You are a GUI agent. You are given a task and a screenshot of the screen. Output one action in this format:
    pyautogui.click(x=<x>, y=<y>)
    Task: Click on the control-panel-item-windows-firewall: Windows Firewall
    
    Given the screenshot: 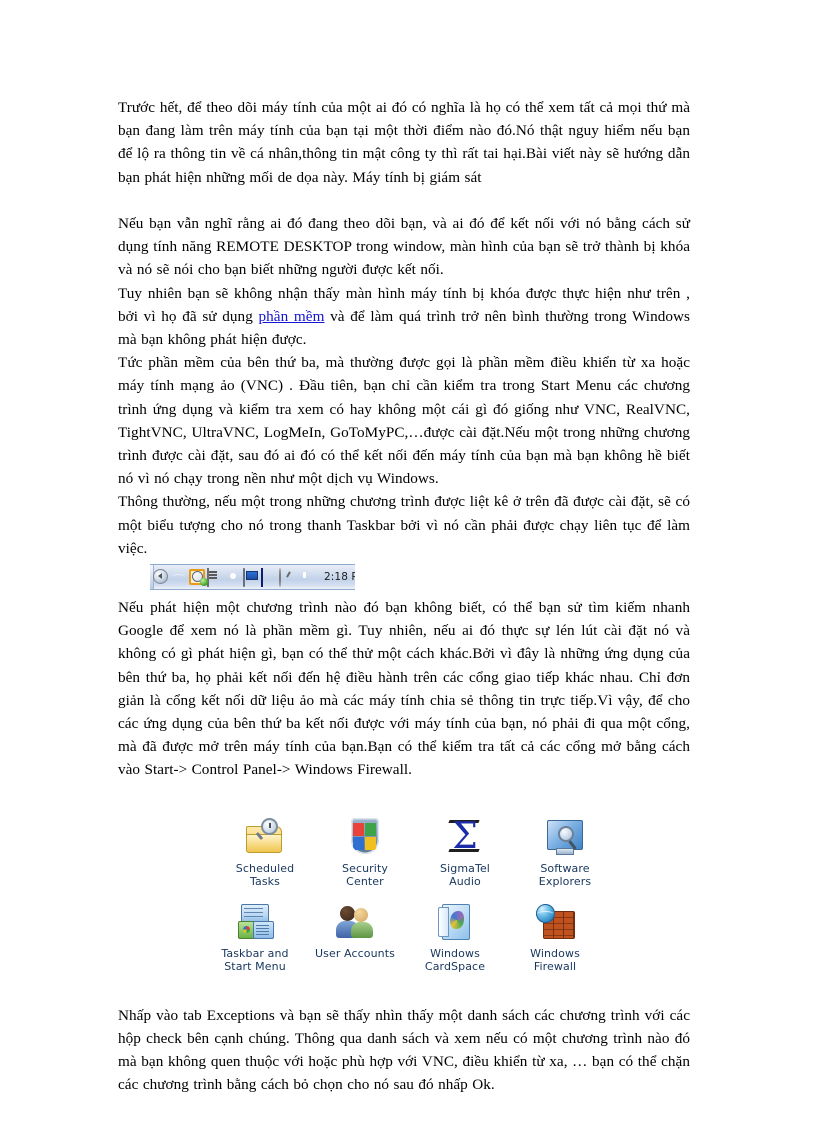 What is the action you would take?
    pyautogui.click(x=555, y=937)
    